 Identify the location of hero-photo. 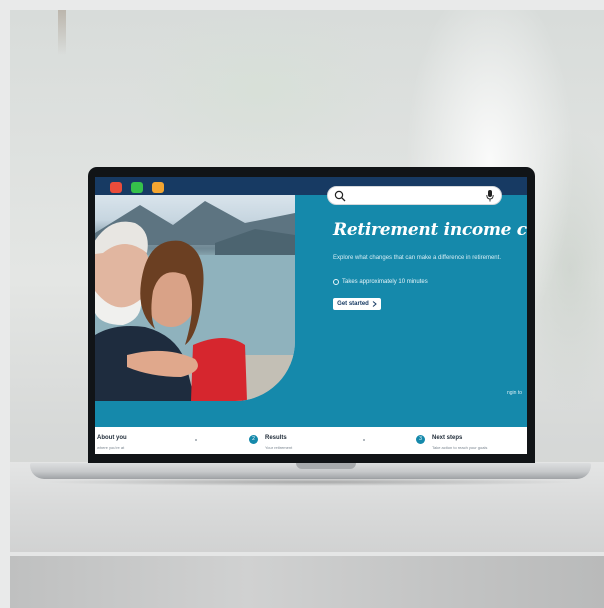
(195, 298).